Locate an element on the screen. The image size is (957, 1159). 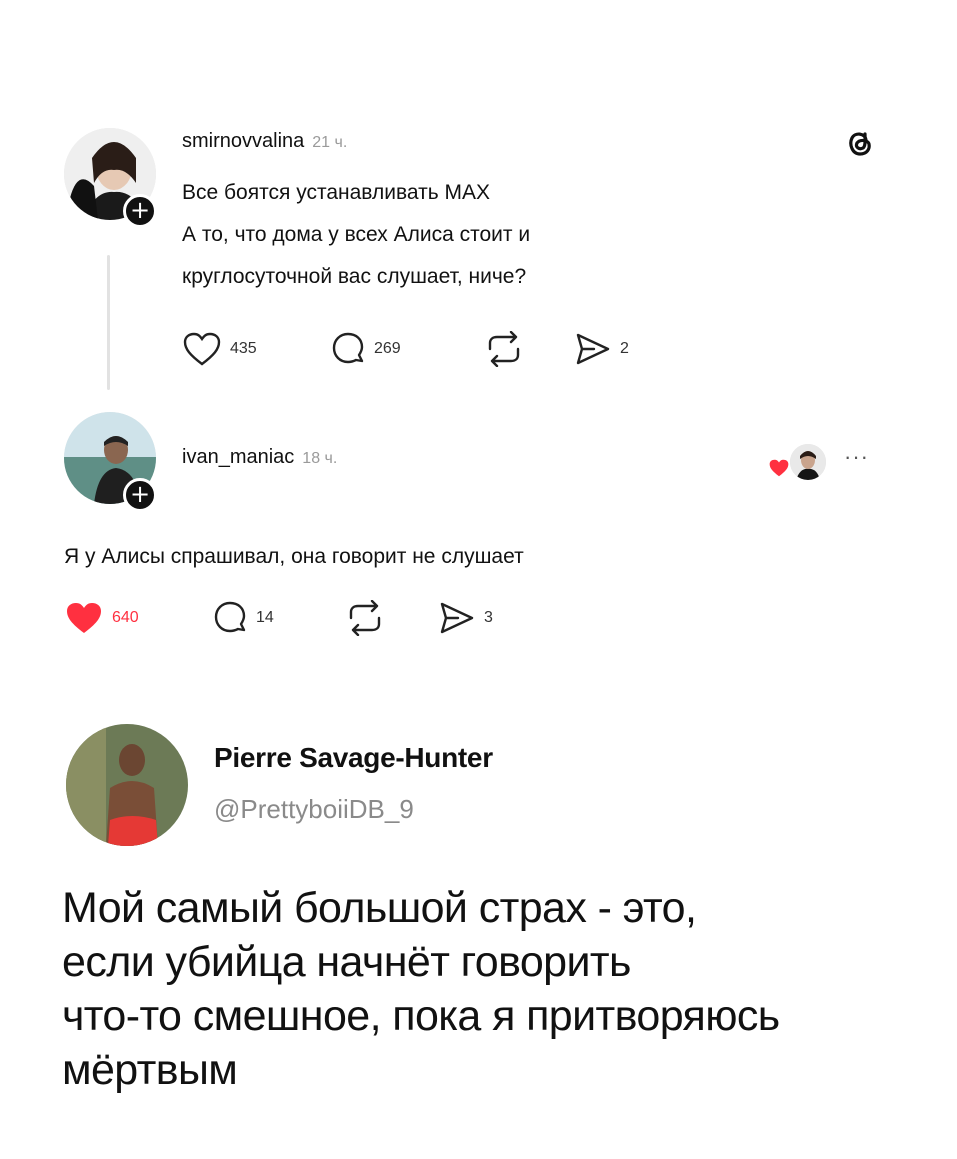
like-count: 640 is located at coordinates (125, 617).